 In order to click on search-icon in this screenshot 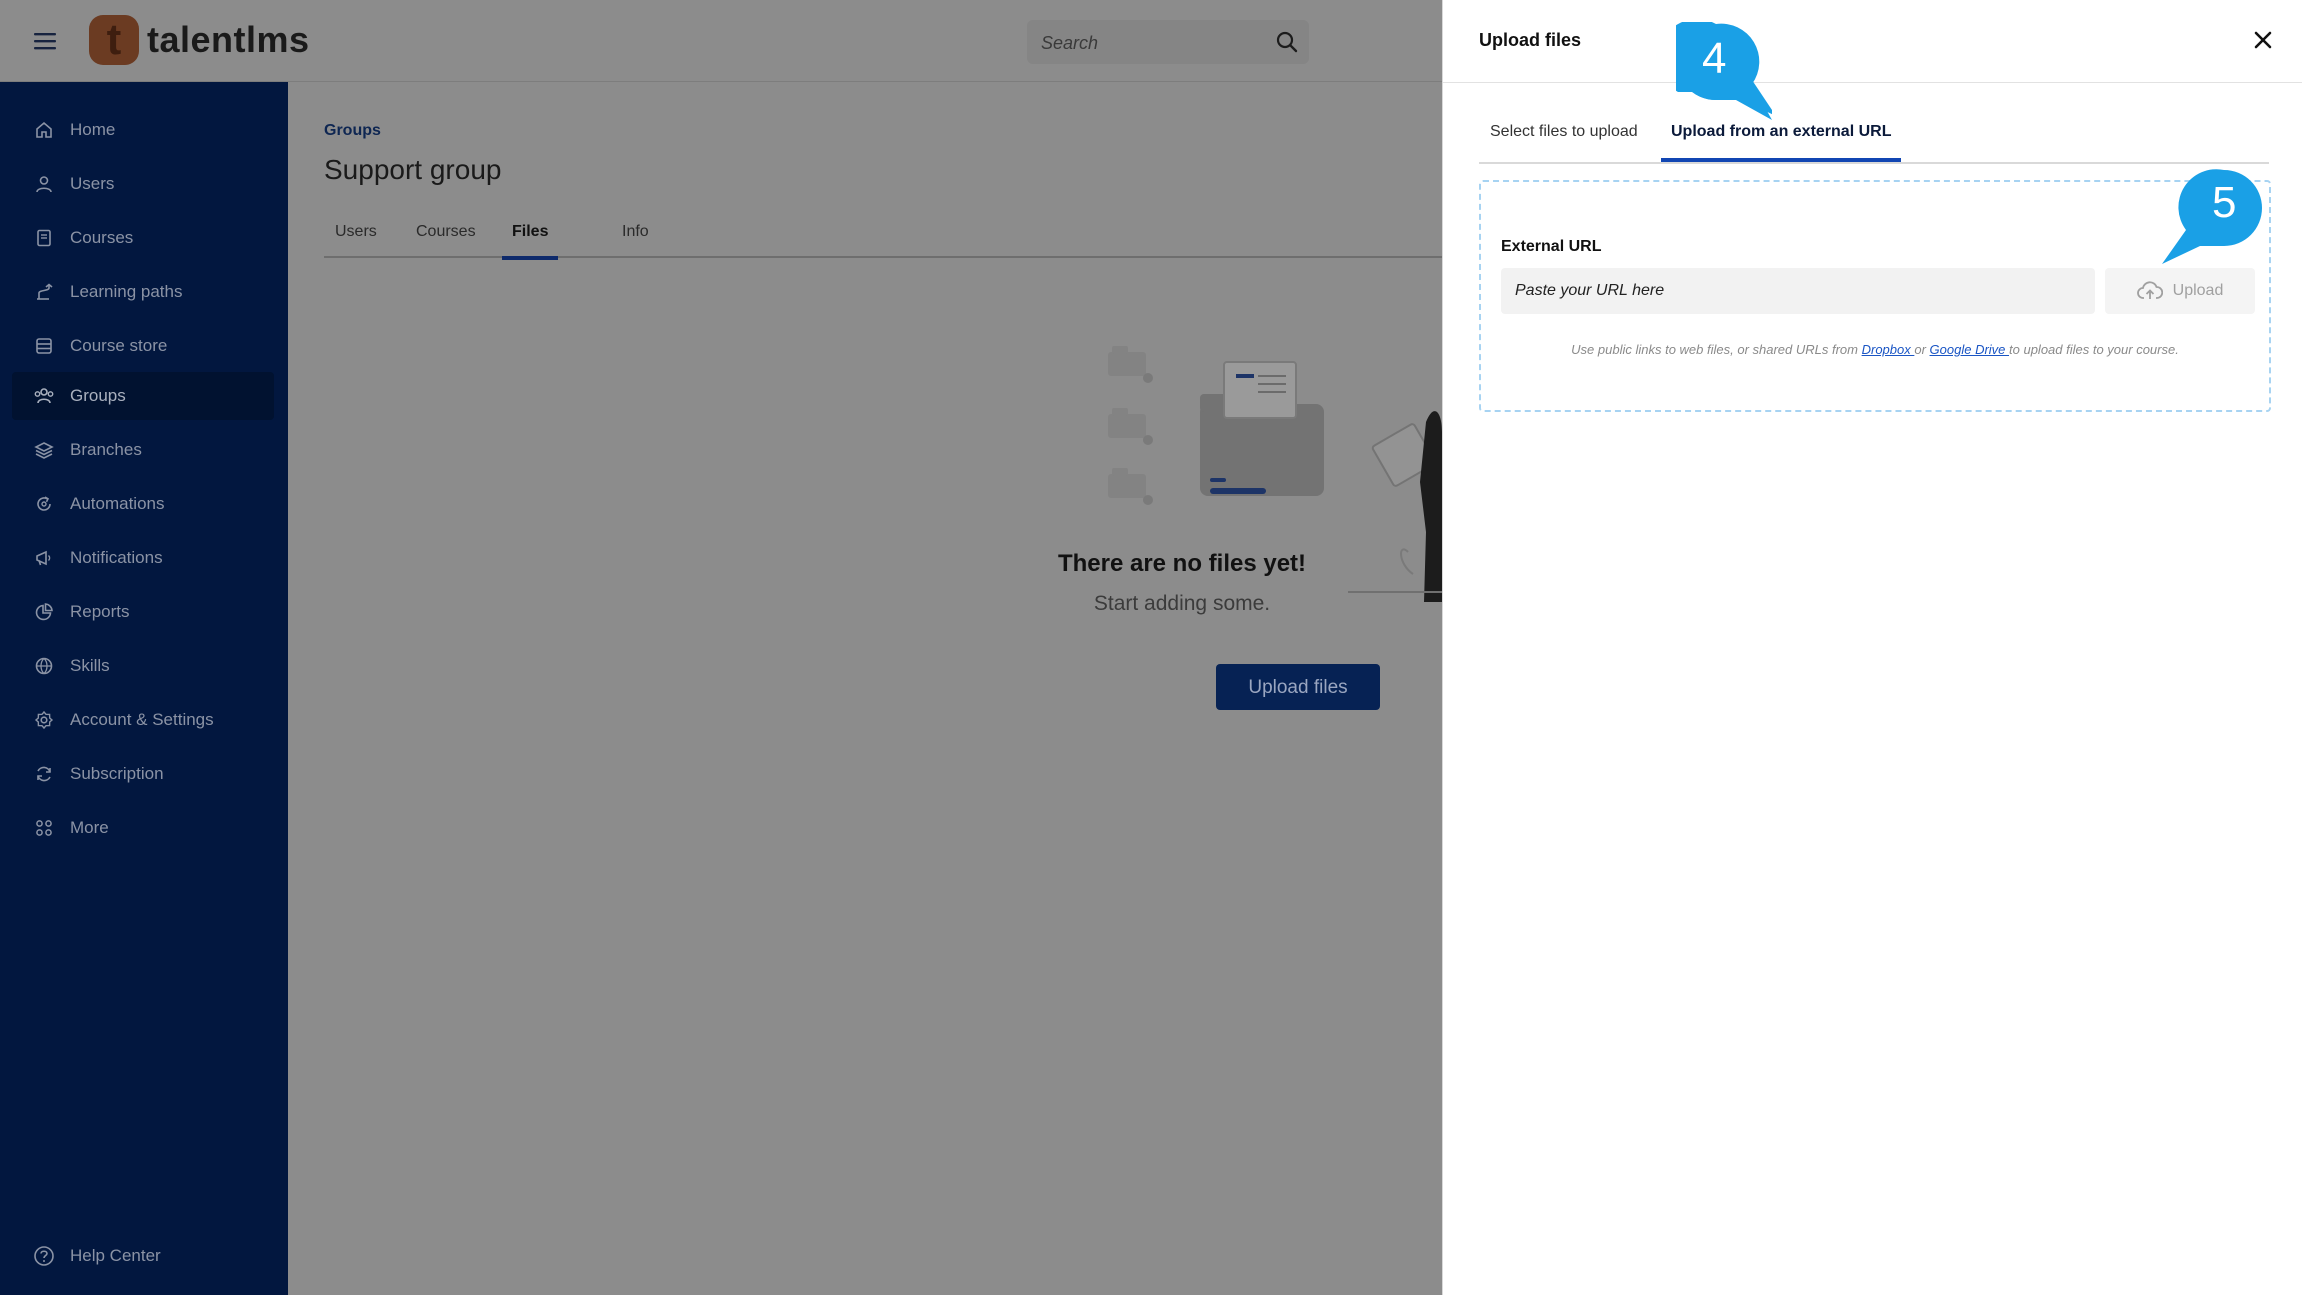, I will do `click(1287, 42)`.